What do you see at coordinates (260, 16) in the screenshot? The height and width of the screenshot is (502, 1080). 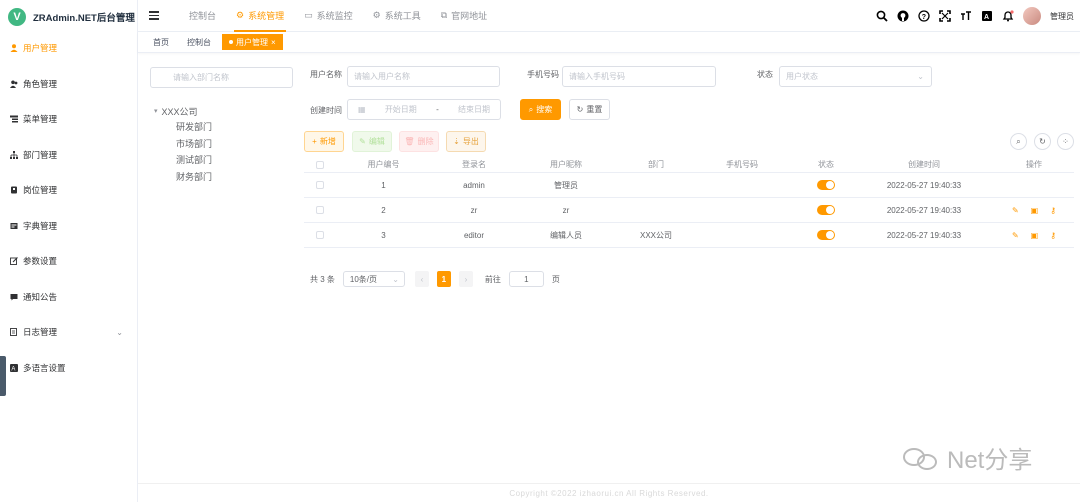 I see `topnav-system: ⚙ 系统管理` at bounding box center [260, 16].